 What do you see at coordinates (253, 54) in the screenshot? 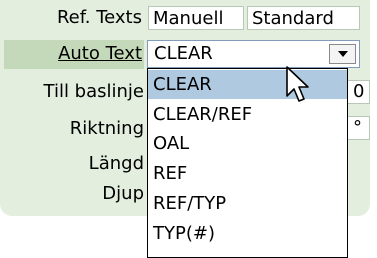
I see `auto-text-combobox: CLEAR` at bounding box center [253, 54].